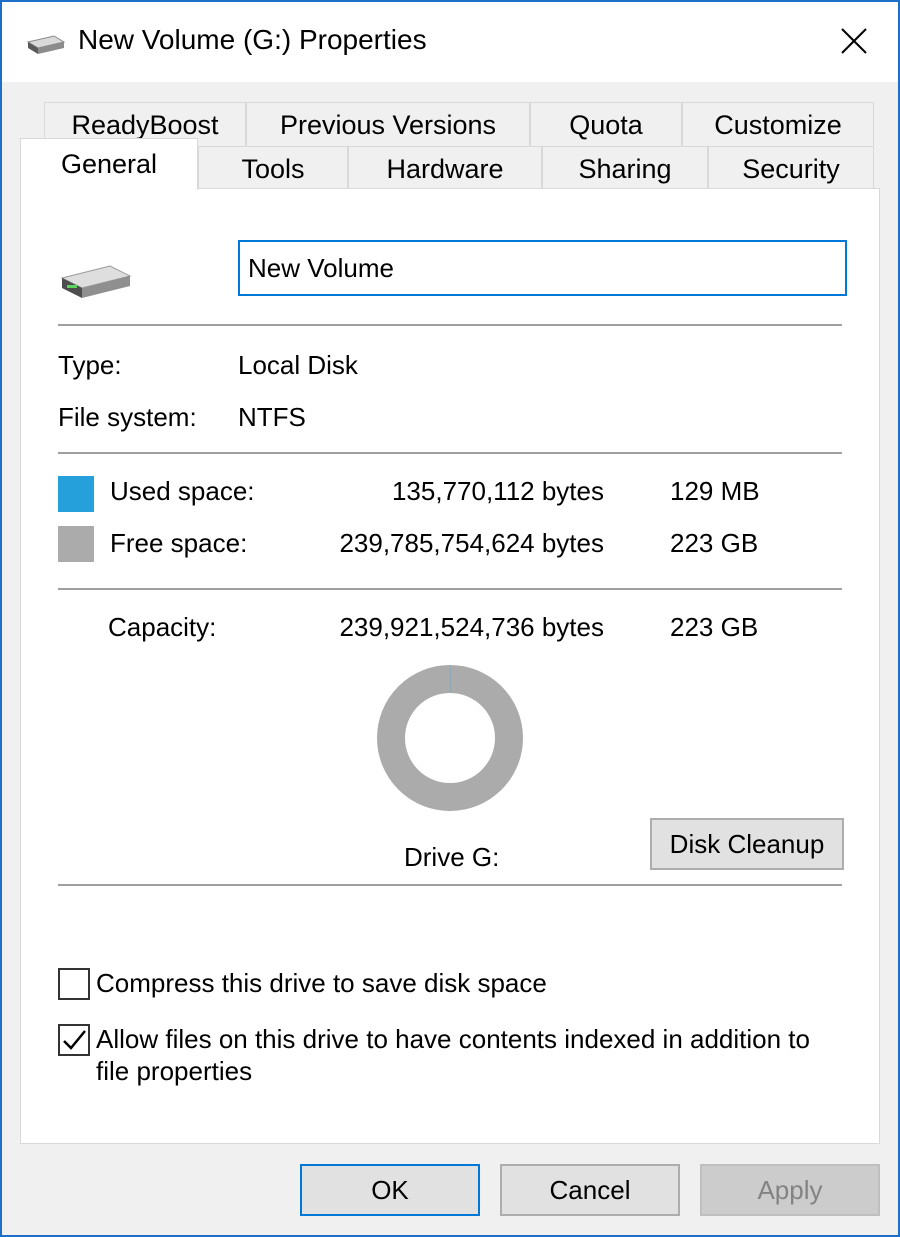 The width and height of the screenshot is (900, 1237). I want to click on window-title: New Volume (G:) Properties, so click(252, 39).